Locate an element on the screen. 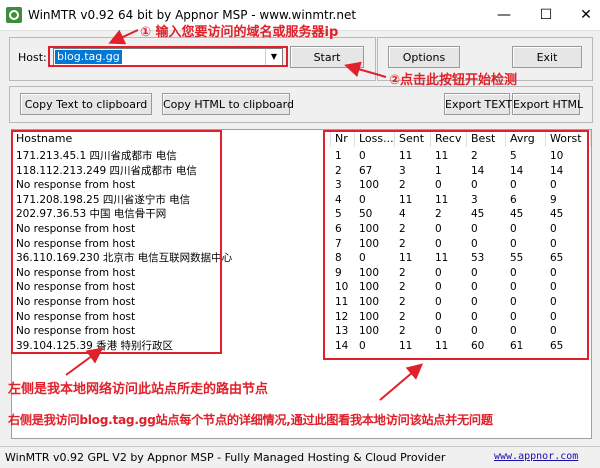 The height and width of the screenshot is (468, 600). app-icon is located at coordinates (14, 15).